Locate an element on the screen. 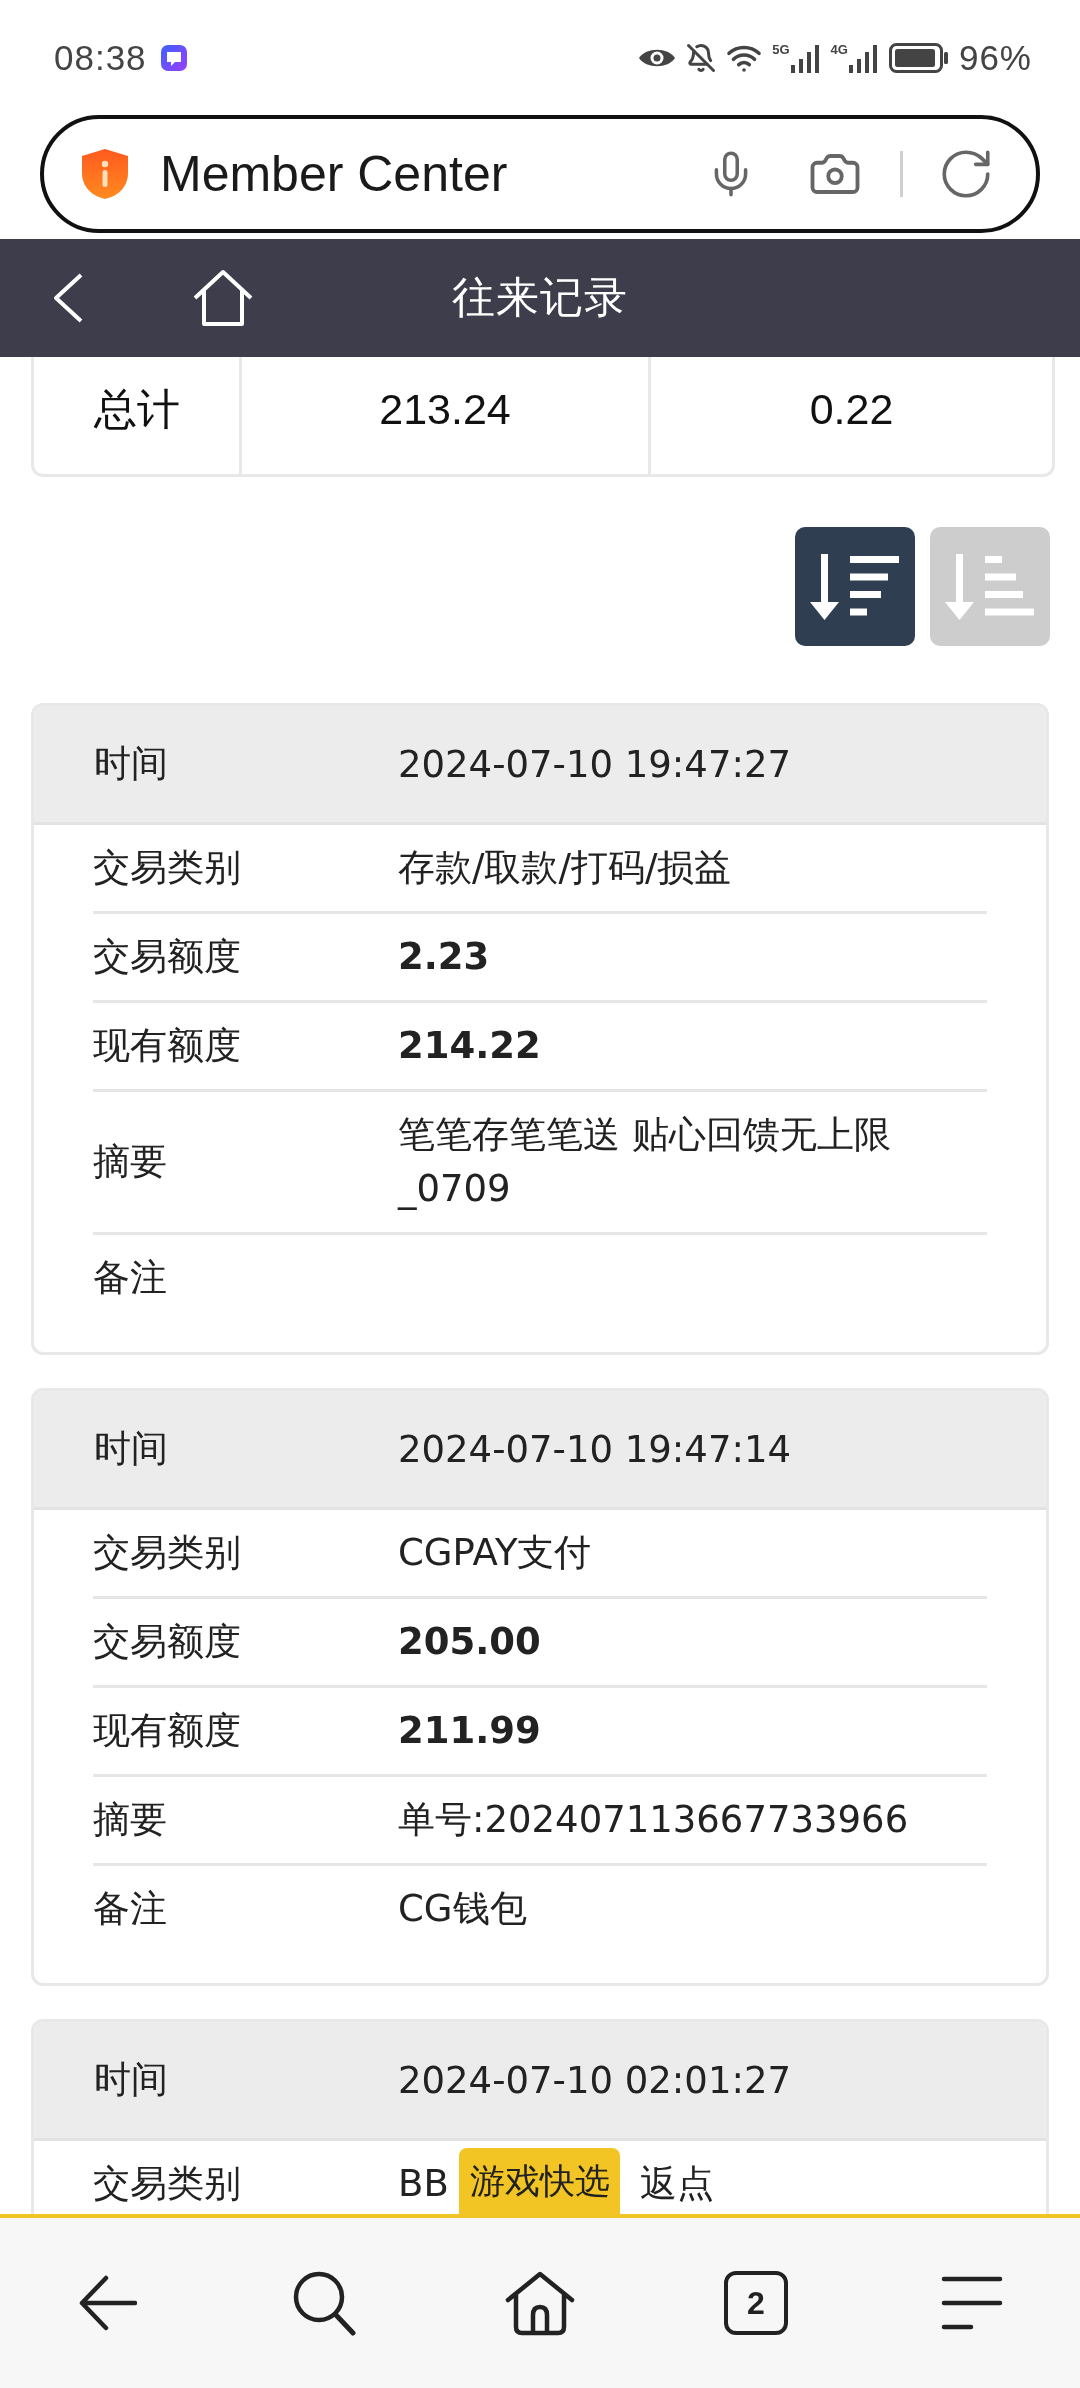  status-time: 08:38 is located at coordinates (100, 57).